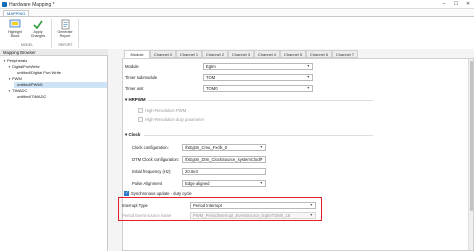 The width and height of the screenshot is (474, 251). What do you see at coordinates (141, 77) in the screenshot?
I see `timer-submodule-label: Timer submodule` at bounding box center [141, 77].